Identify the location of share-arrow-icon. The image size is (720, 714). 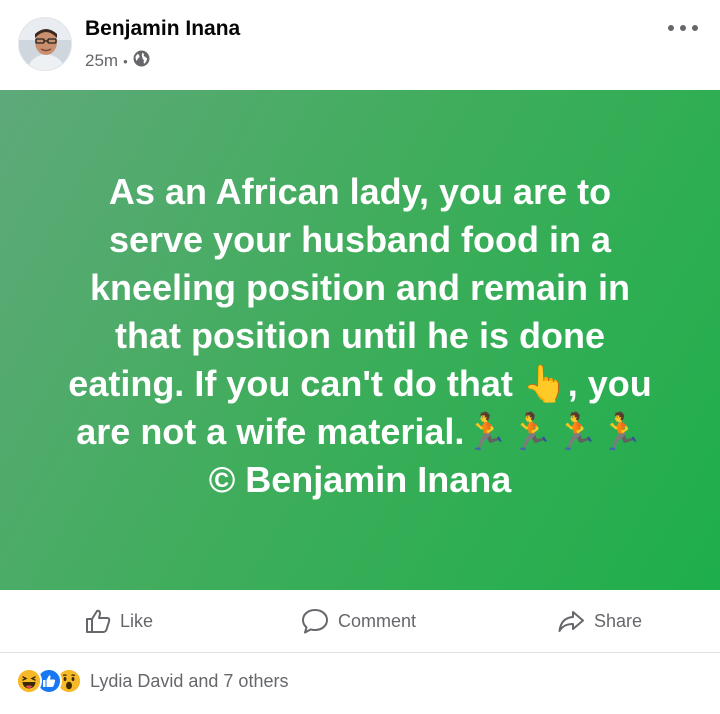
(571, 621).